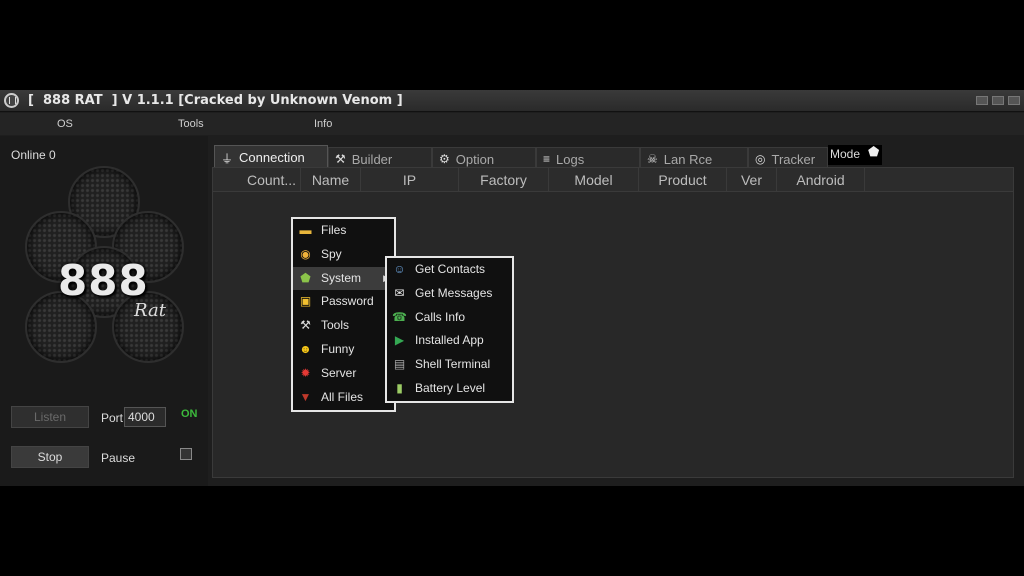  I want to click on menu-bar: OS Tools Info, so click(512, 124).